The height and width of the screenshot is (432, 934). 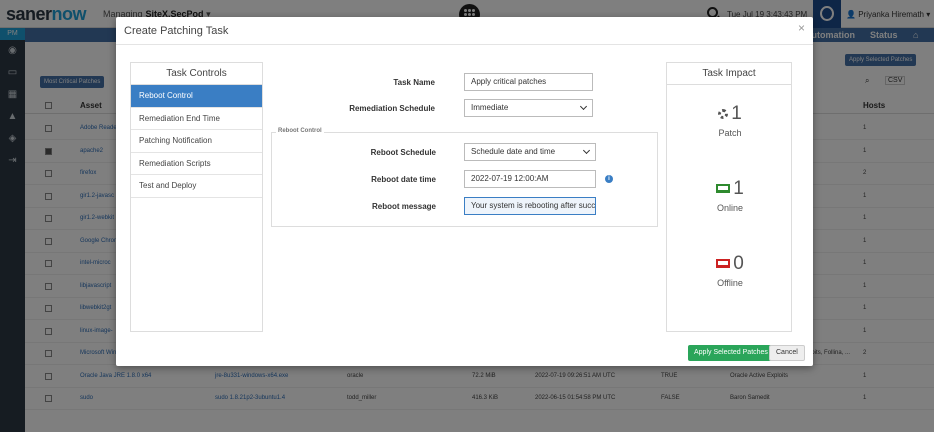 What do you see at coordinates (730, 120) in the screenshot?
I see `impact-patch: 1 Patch` at bounding box center [730, 120].